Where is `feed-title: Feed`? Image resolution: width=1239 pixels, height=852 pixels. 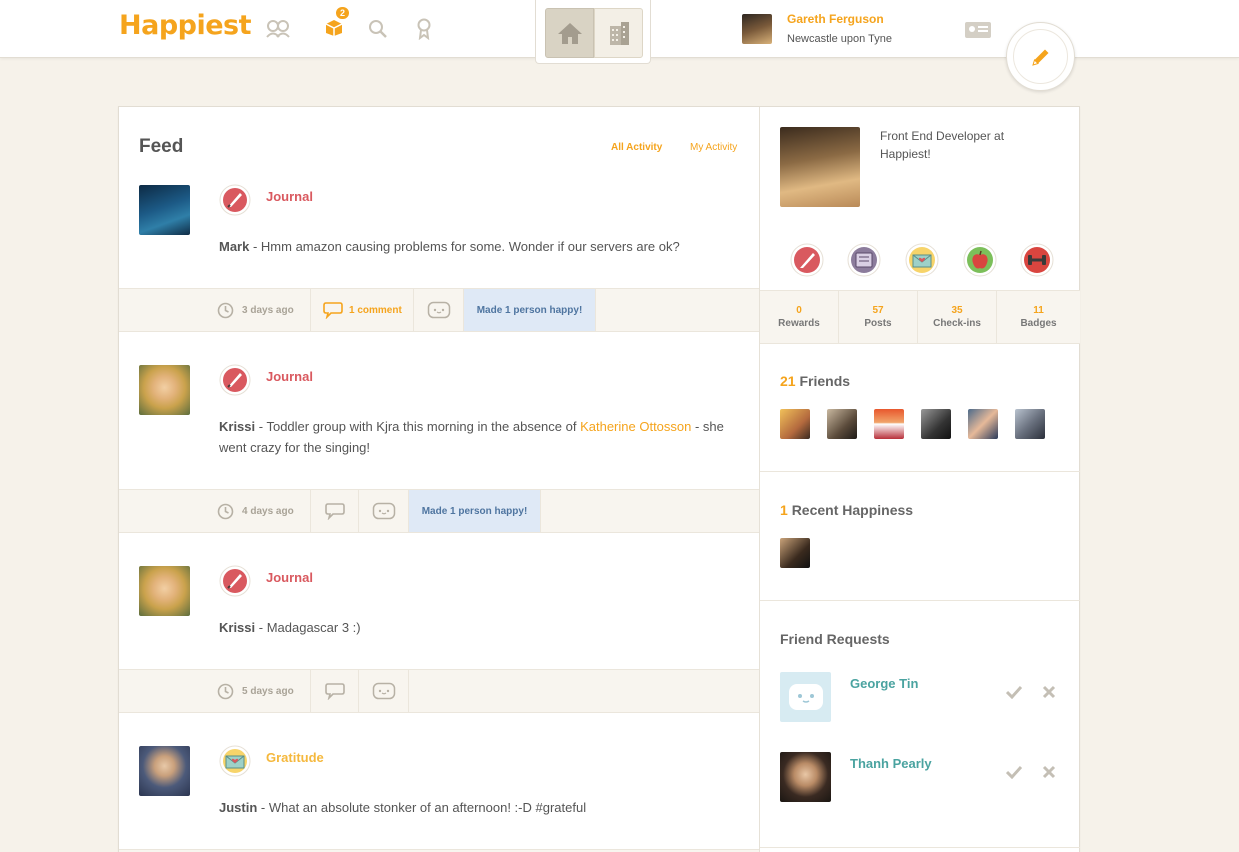 feed-title: Feed is located at coordinates (161, 146).